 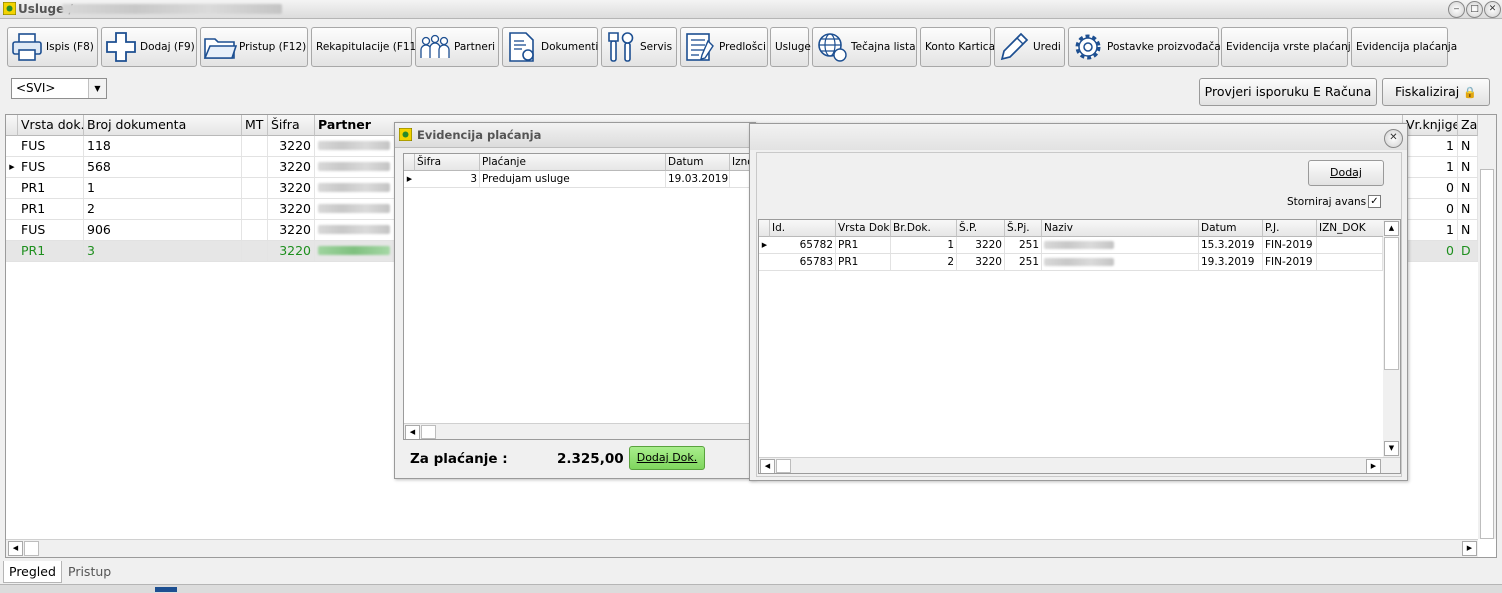 What do you see at coordinates (1023, 228) in the screenshot?
I see `col-spj: Š.Pj.` at bounding box center [1023, 228].